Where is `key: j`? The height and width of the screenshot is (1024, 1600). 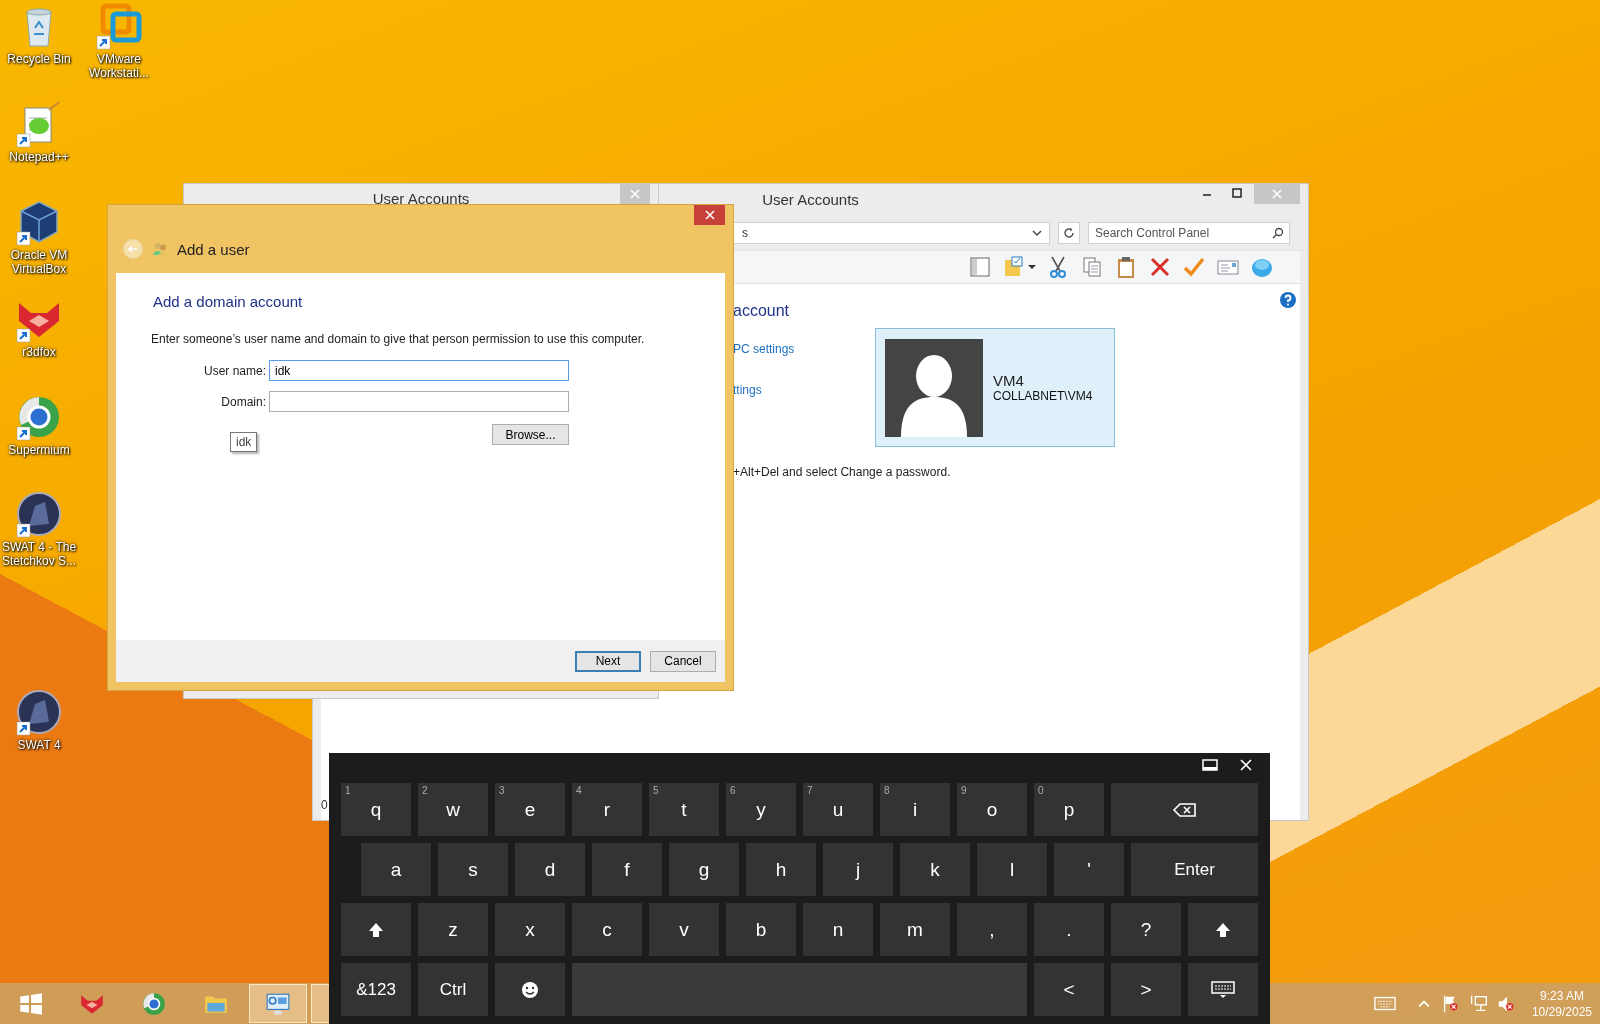 key: j is located at coordinates (858, 869).